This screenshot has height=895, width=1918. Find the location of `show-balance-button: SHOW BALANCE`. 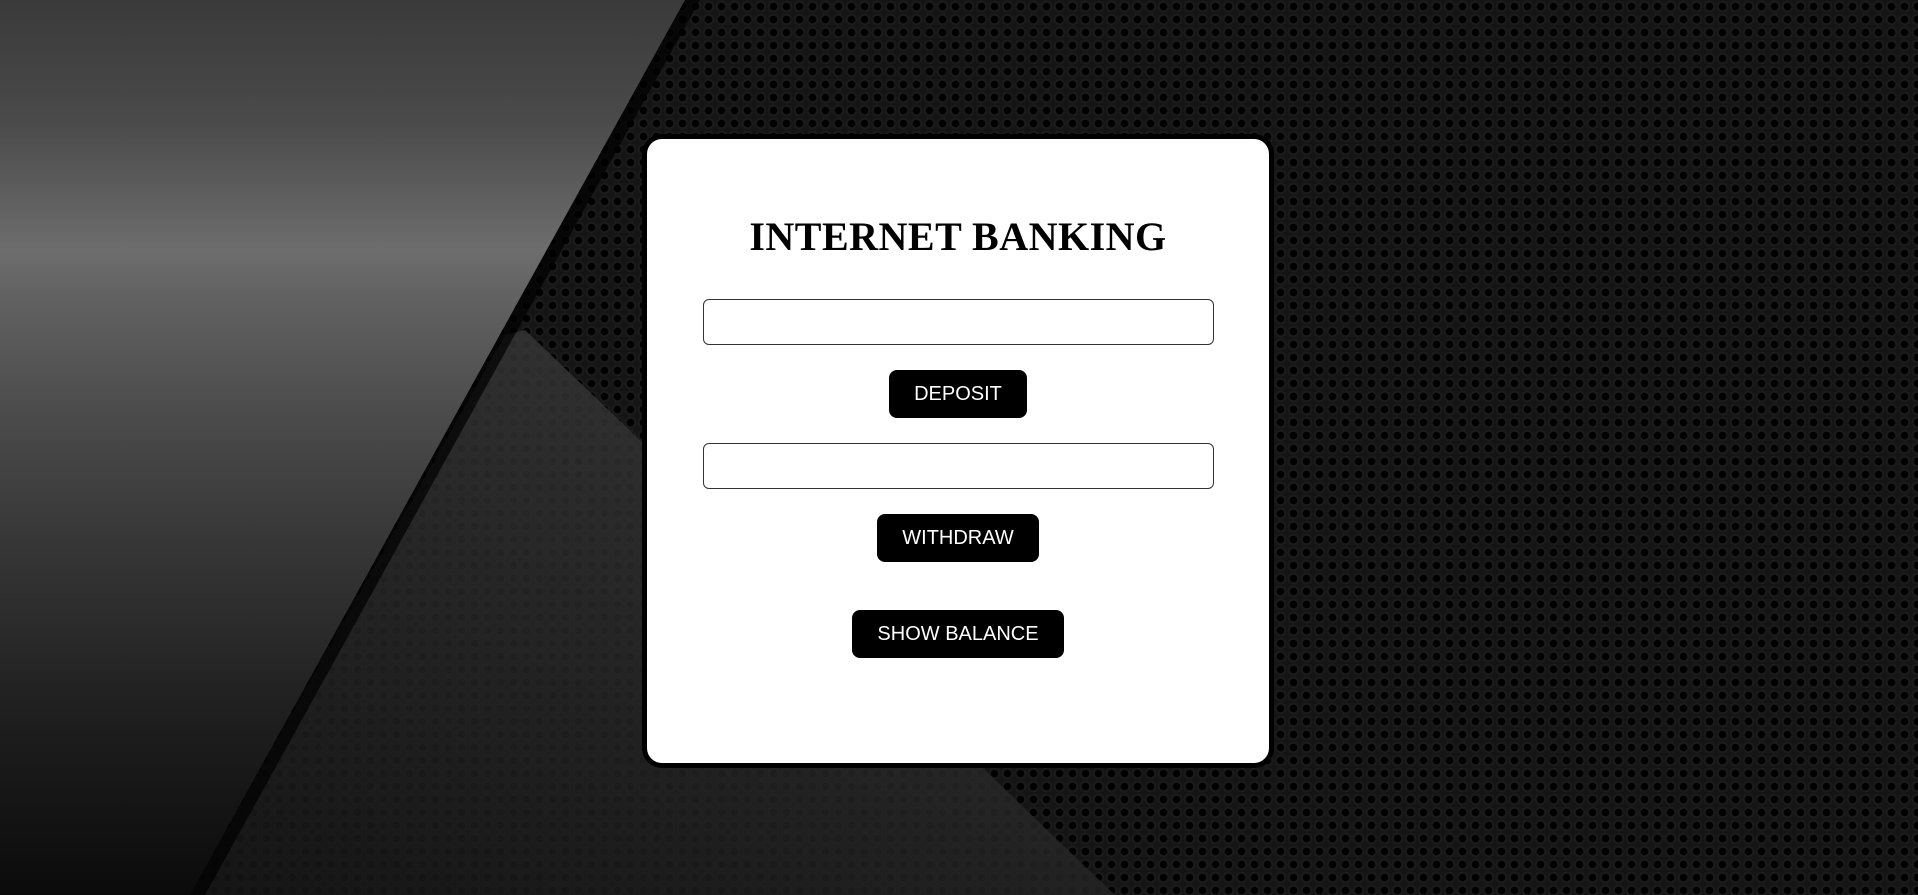

show-balance-button: SHOW BALANCE is located at coordinates (958, 634).